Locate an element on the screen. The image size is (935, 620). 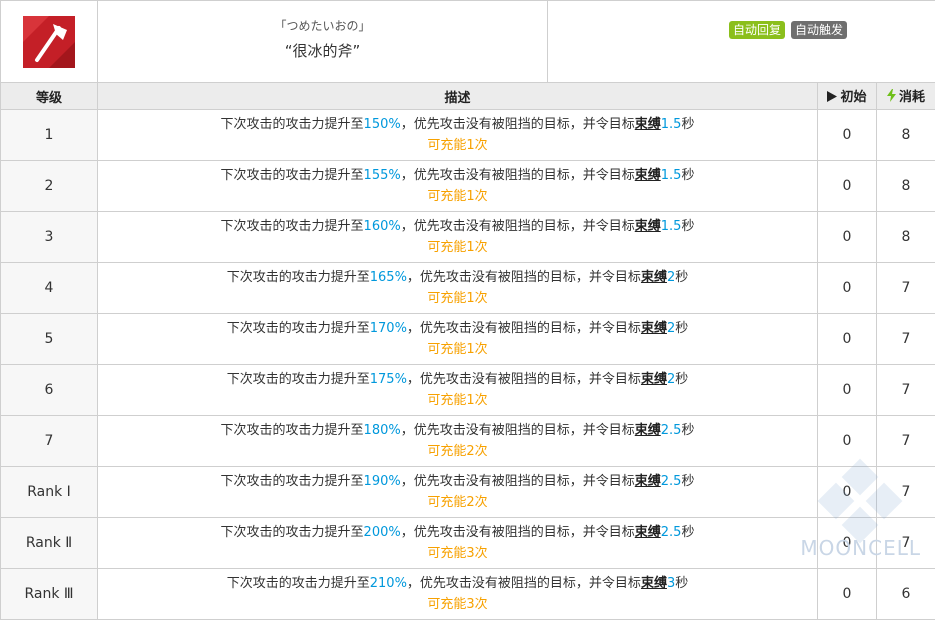
atk-value: 160% is located at coordinates (382, 226).